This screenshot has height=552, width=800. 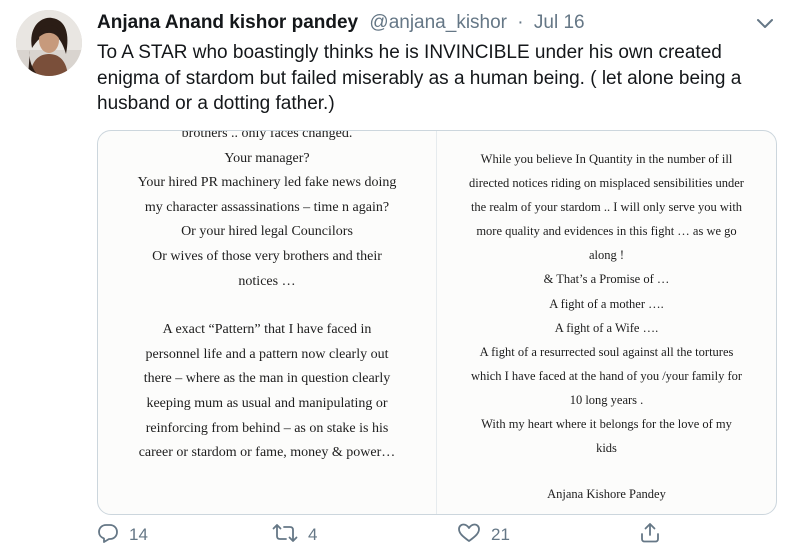 I want to click on like-count: 21, so click(x=500, y=534).